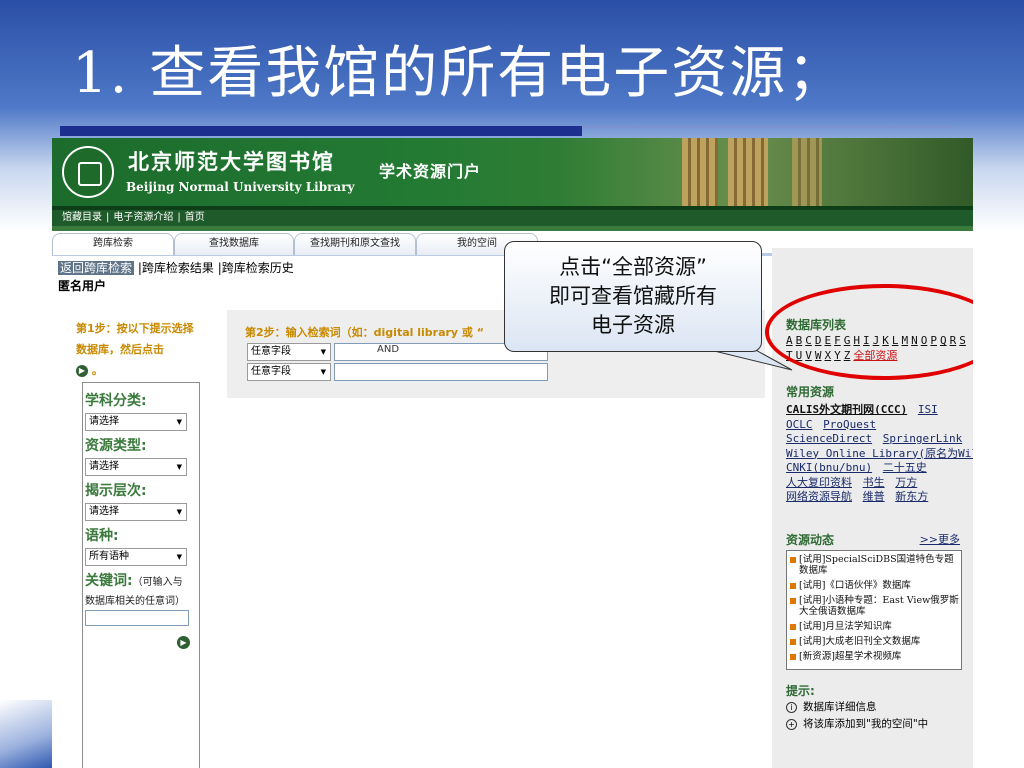 The height and width of the screenshot is (768, 1024). Describe the element at coordinates (928, 409) in the screenshot. I see `common-resource-link: ISI` at that location.